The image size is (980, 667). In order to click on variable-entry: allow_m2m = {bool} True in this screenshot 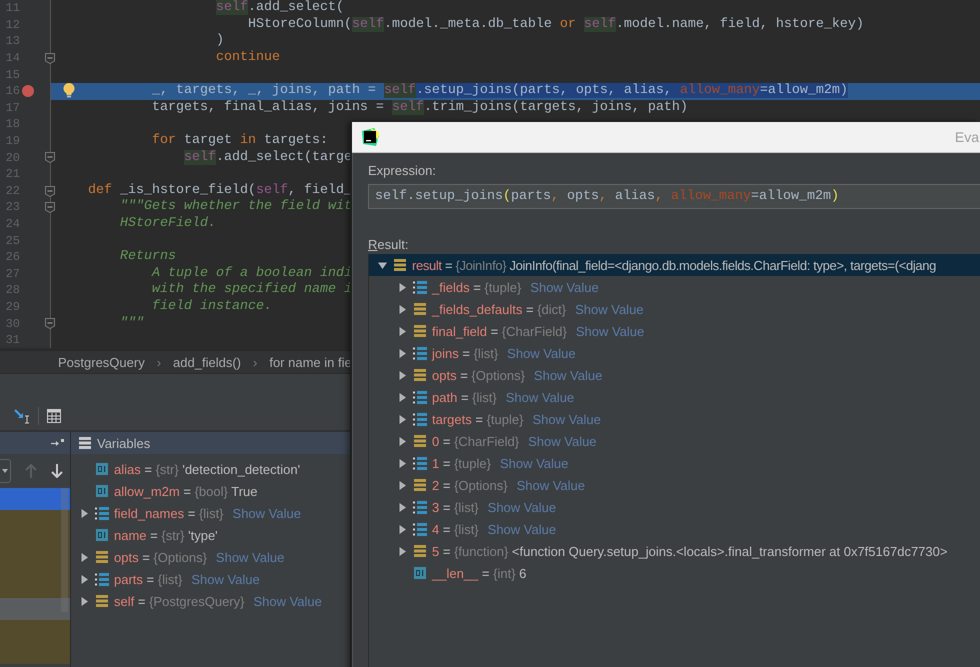, I will do `click(186, 491)`.